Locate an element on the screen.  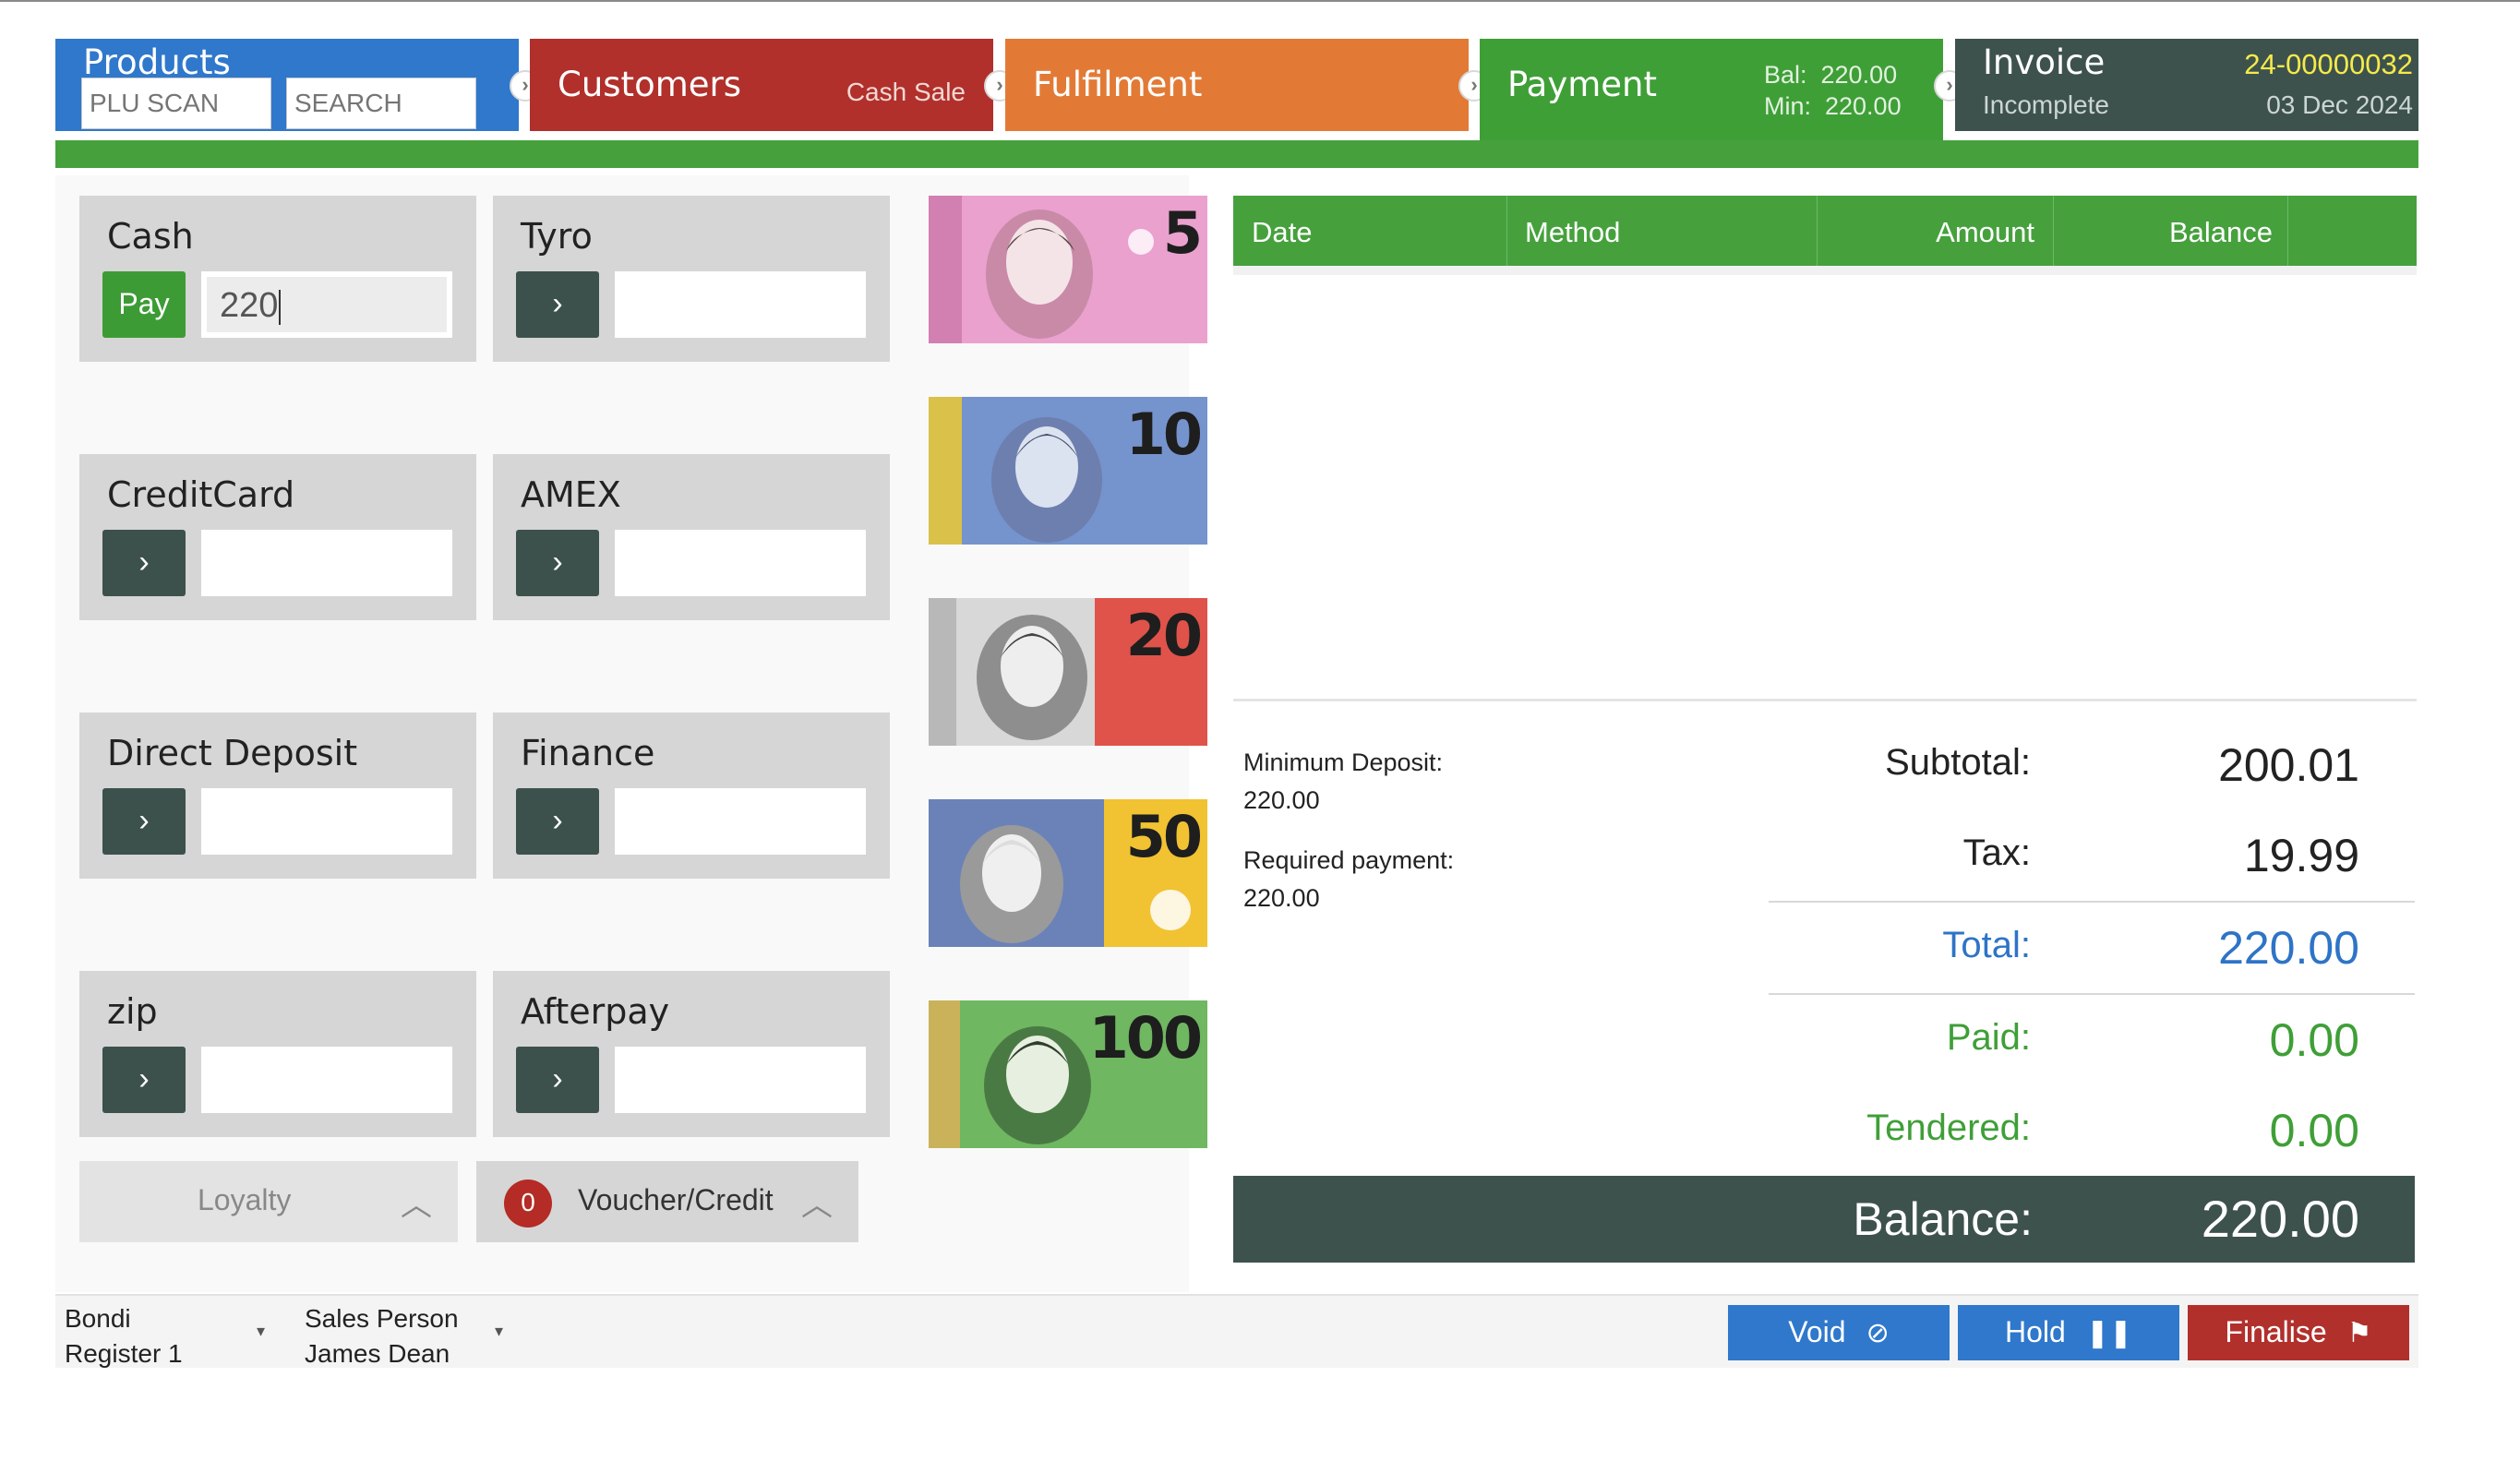
voucher-drawer-toggle: 0 Voucher/Credit ︿ is located at coordinates (667, 1202).